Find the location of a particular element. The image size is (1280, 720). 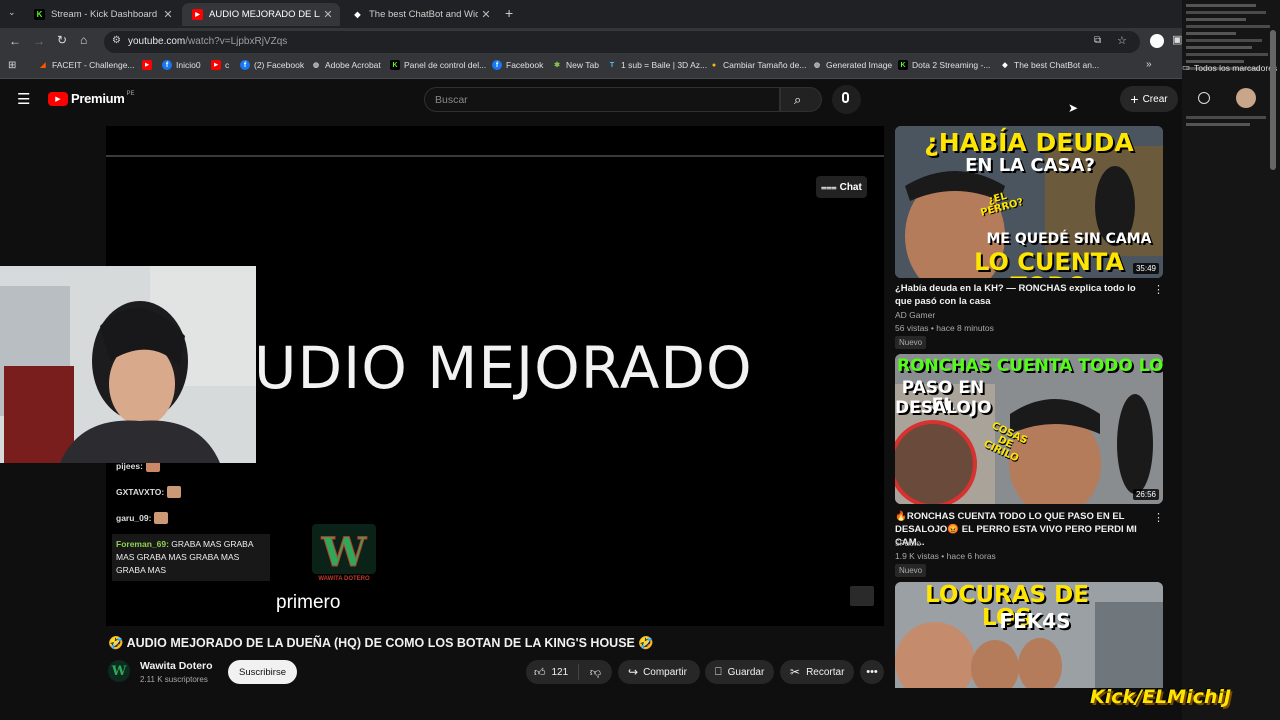

bookmark-generated-image: ◍ Generated Image is located at coordinates (852, 65).